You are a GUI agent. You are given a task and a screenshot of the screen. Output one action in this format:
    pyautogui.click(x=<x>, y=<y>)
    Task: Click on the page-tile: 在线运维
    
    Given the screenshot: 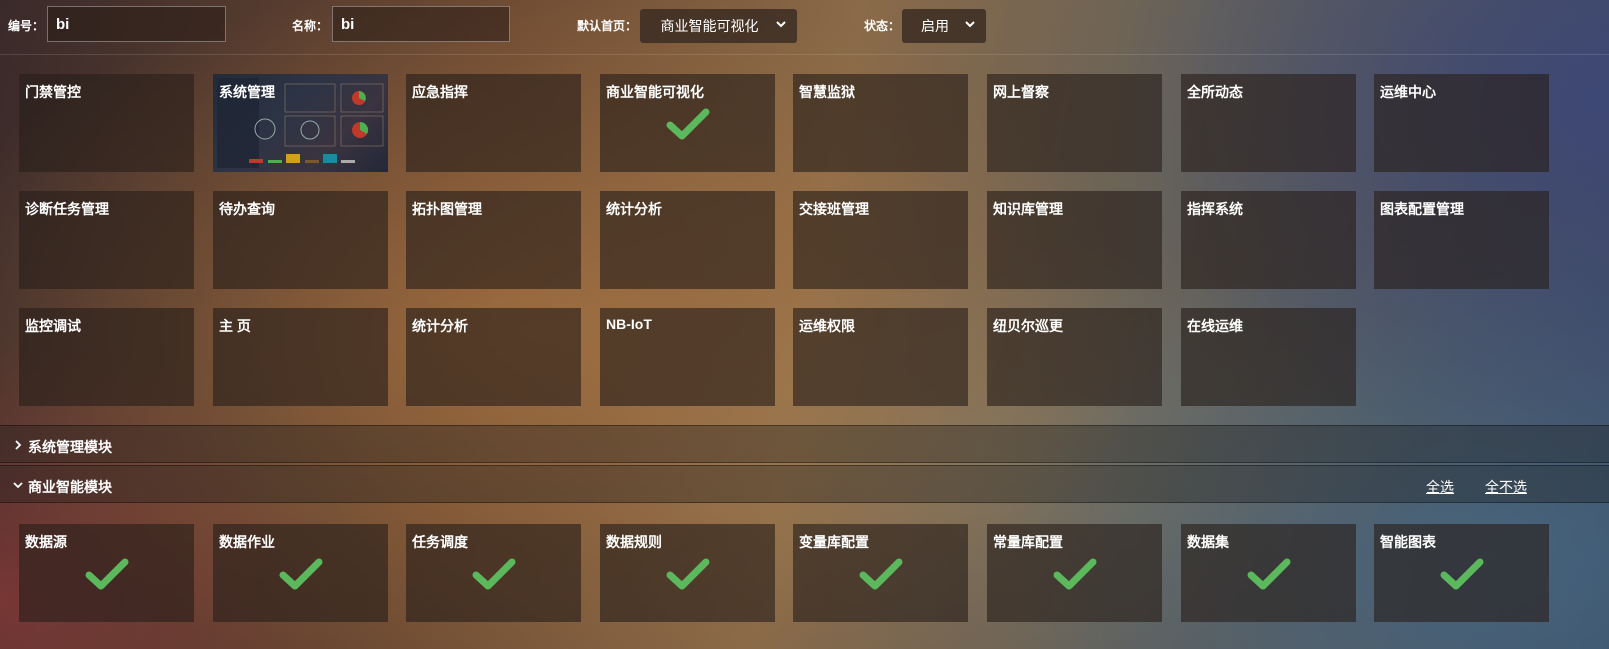 What is the action you would take?
    pyautogui.click(x=1268, y=357)
    